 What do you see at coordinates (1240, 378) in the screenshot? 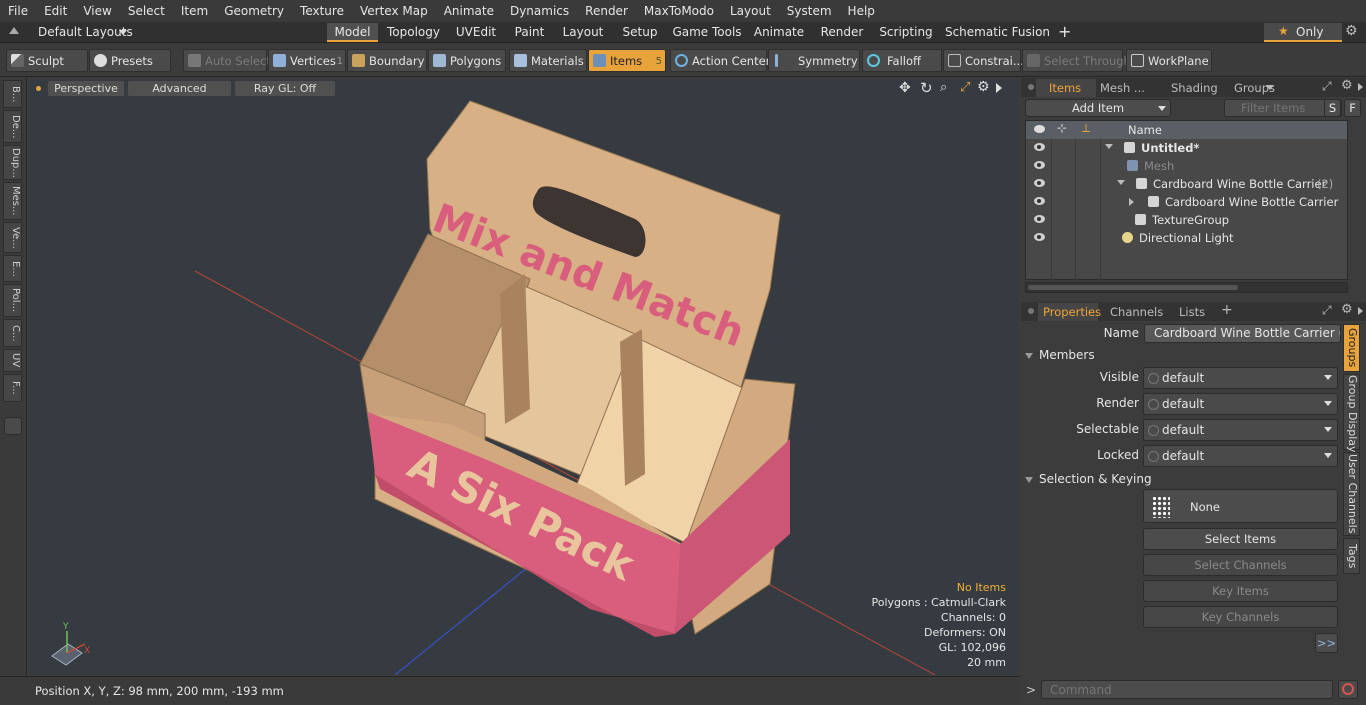
I see `visible-dropdown: default` at bounding box center [1240, 378].